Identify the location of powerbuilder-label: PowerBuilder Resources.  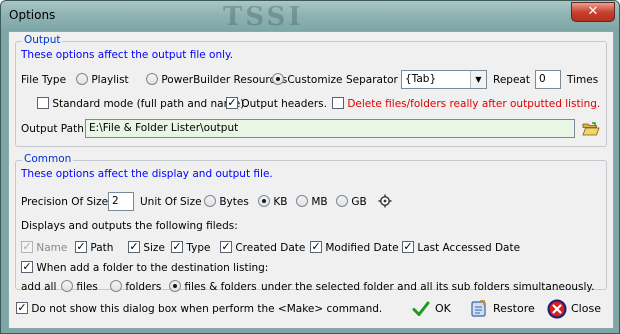
(224, 80).